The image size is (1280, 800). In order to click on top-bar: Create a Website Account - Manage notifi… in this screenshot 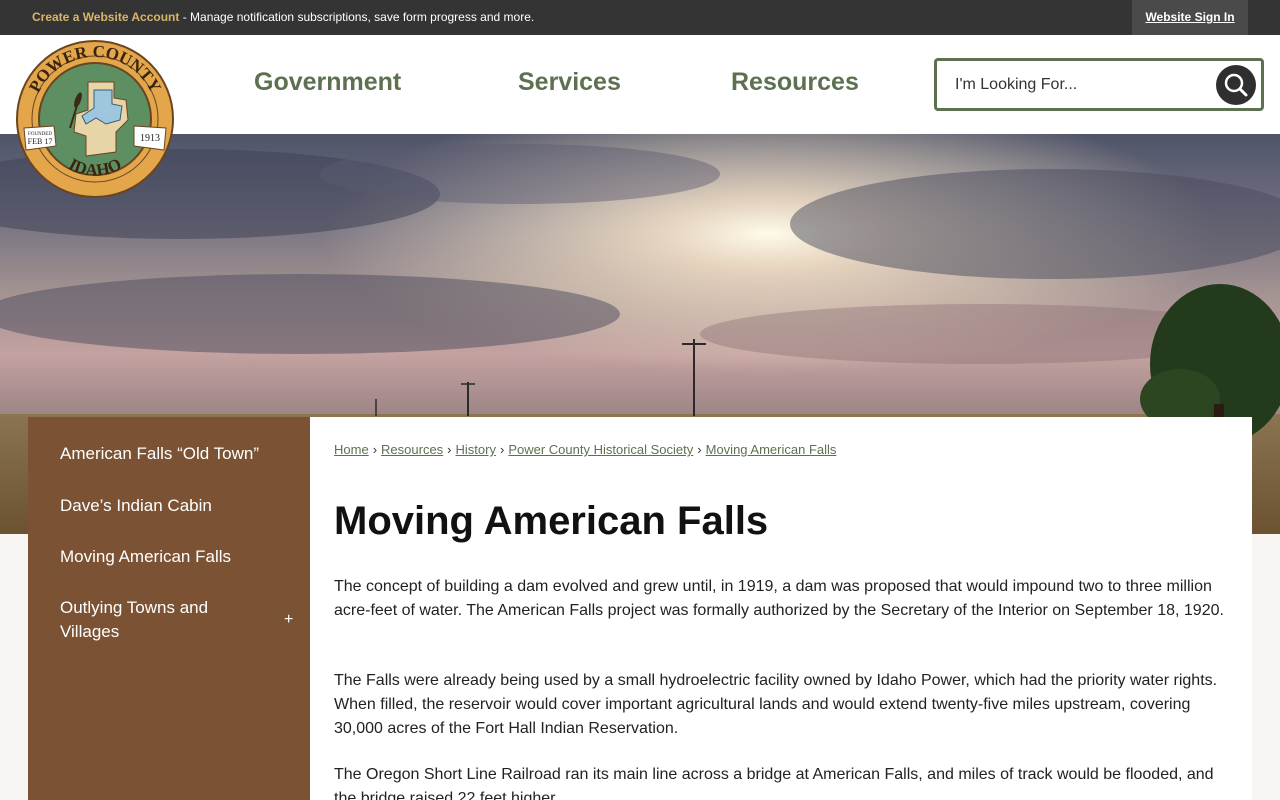, I will do `click(640, 17)`.